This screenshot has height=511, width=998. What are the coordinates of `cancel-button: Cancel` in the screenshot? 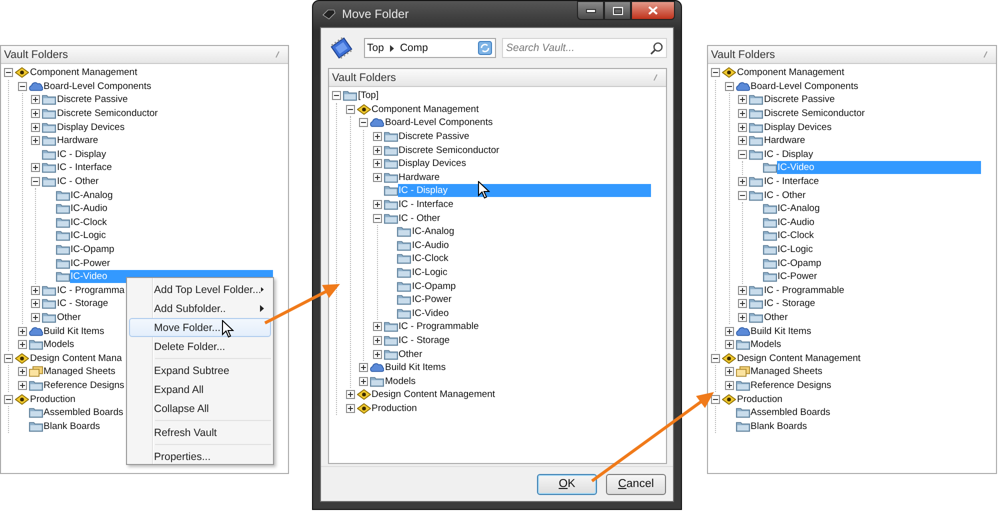 It's located at (636, 484).